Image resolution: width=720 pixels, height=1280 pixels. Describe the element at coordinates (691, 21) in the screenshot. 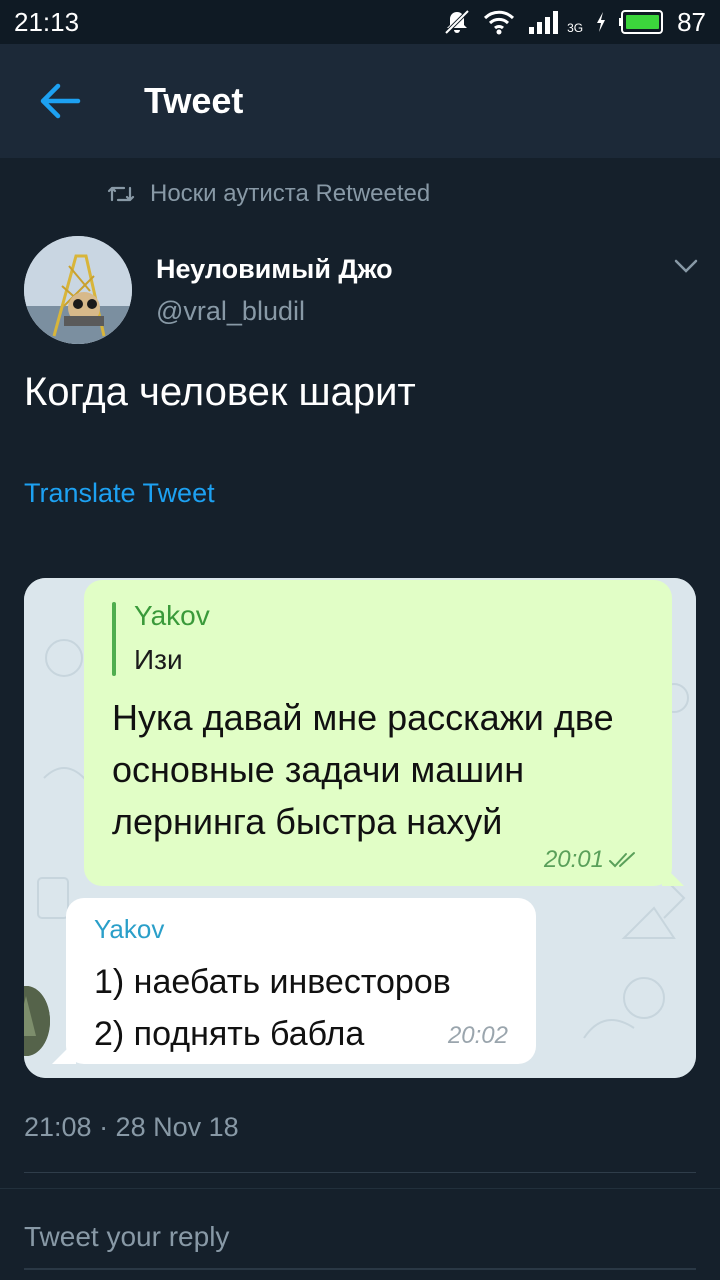

I see `battery-level: 87` at that location.